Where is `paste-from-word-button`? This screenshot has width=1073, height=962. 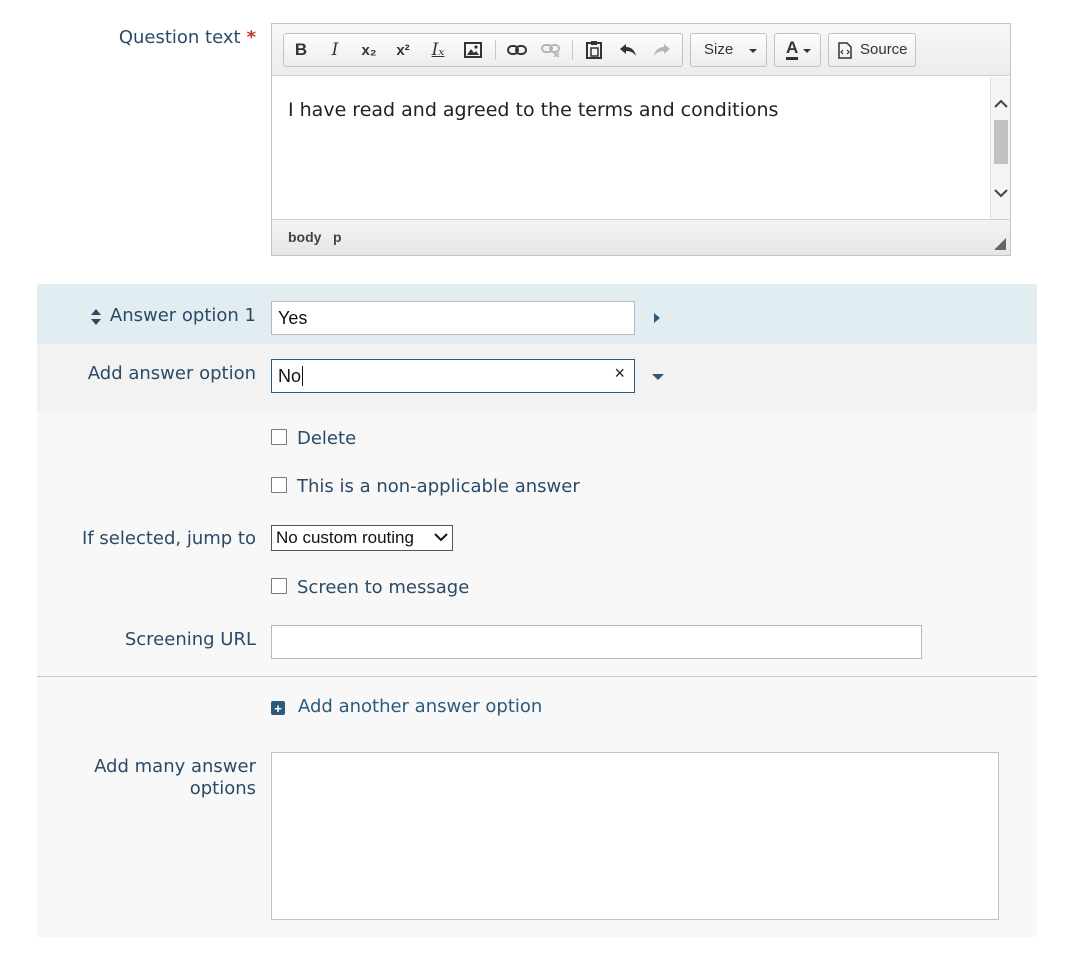
paste-from-word-button is located at coordinates (594, 50).